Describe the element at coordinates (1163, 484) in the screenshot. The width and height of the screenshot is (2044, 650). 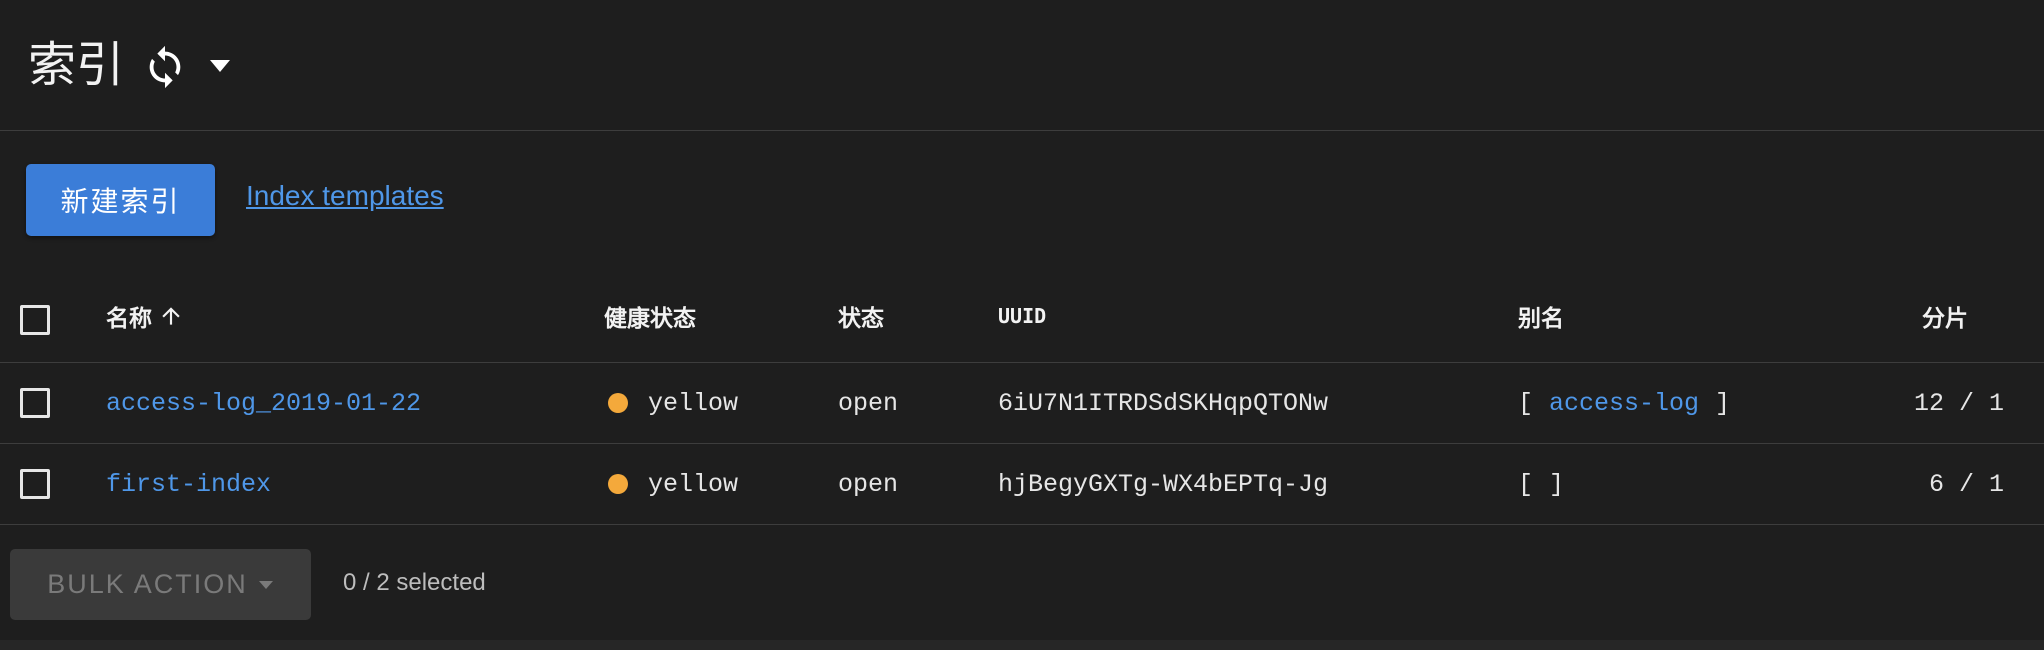
I see `uuid-cell: hjBegyGXTg-WX4bEPTq-Jg` at that location.